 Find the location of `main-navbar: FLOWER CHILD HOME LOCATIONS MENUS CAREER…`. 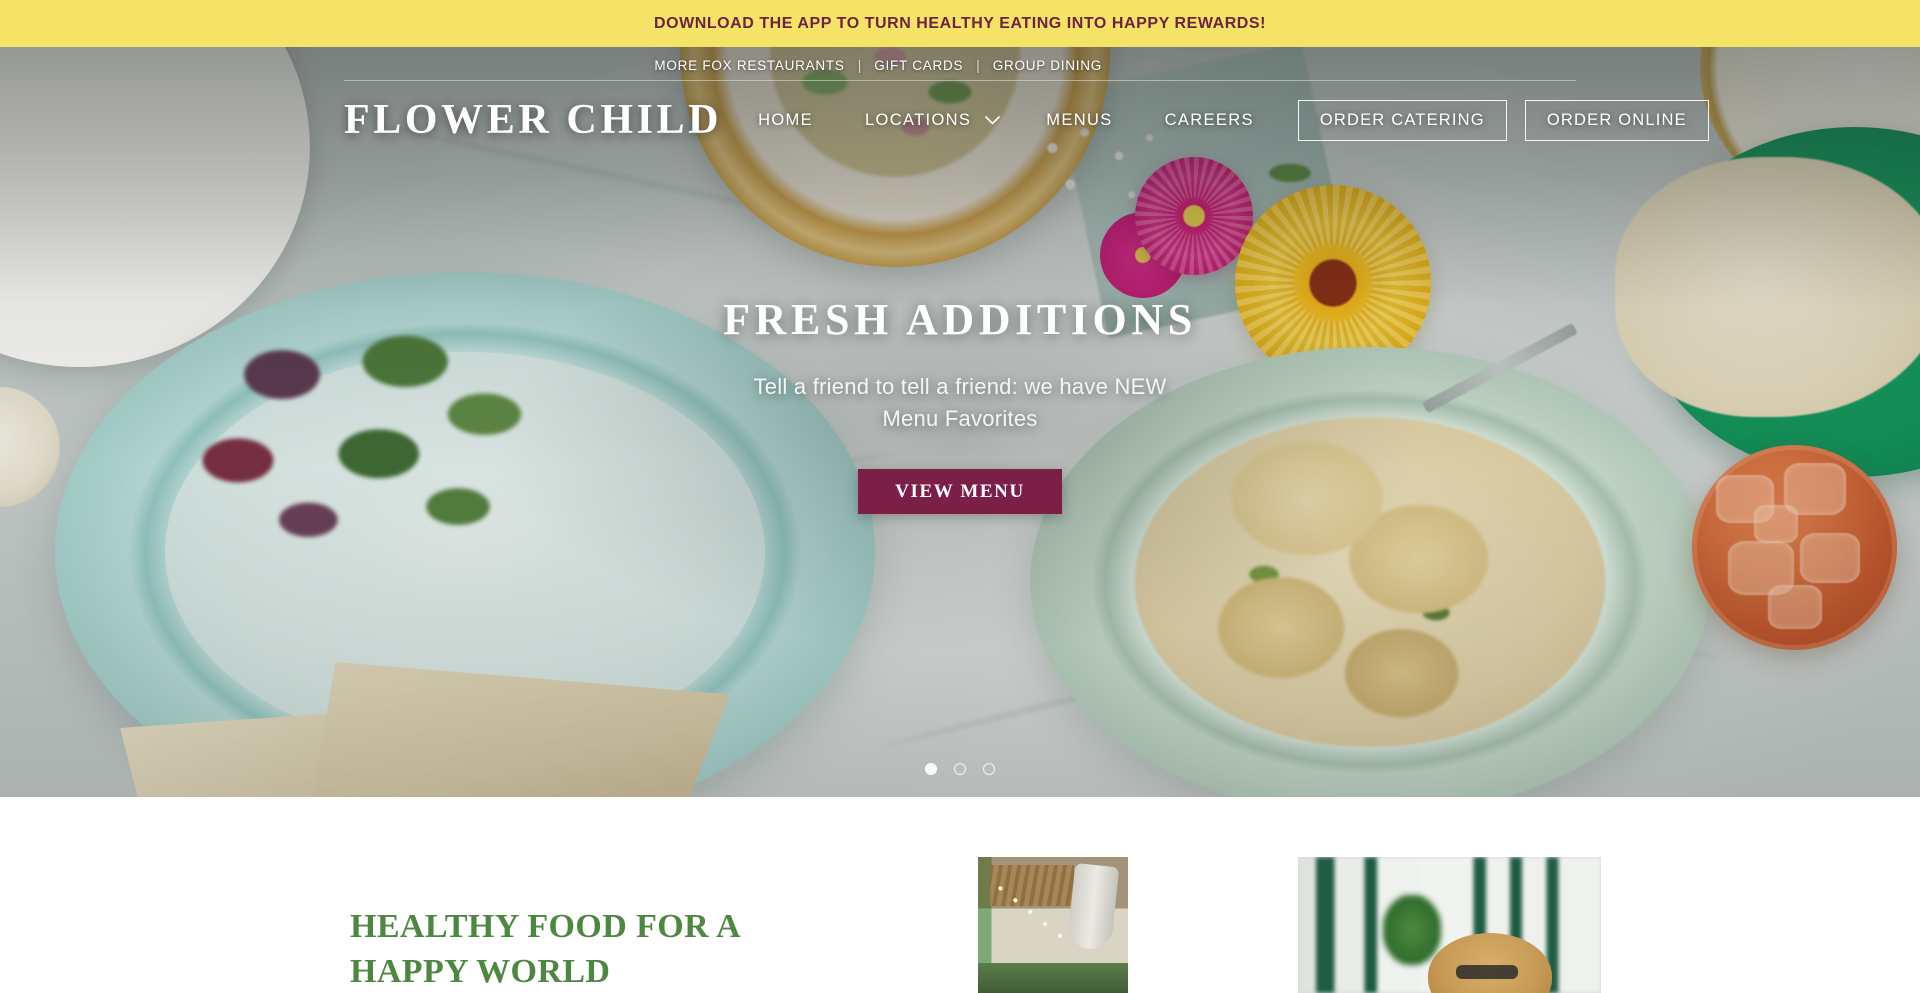

main-navbar: FLOWER CHILD HOME LOCATIONS MENUS CAREER… is located at coordinates (960, 107).